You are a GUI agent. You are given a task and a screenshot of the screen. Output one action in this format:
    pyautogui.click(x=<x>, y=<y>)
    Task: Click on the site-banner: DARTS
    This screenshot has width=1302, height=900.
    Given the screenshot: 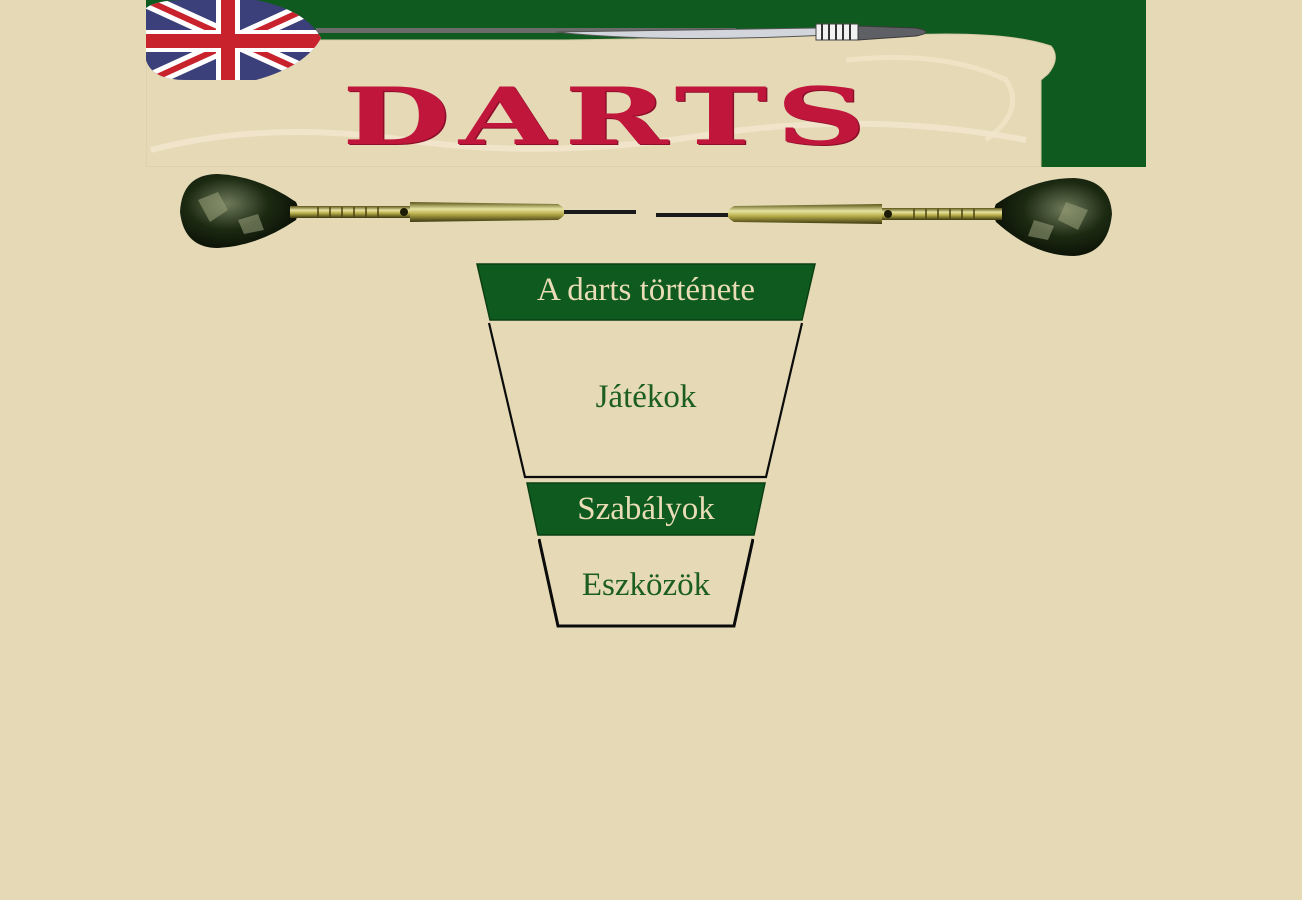 What is the action you would take?
    pyautogui.click(x=646, y=83)
    